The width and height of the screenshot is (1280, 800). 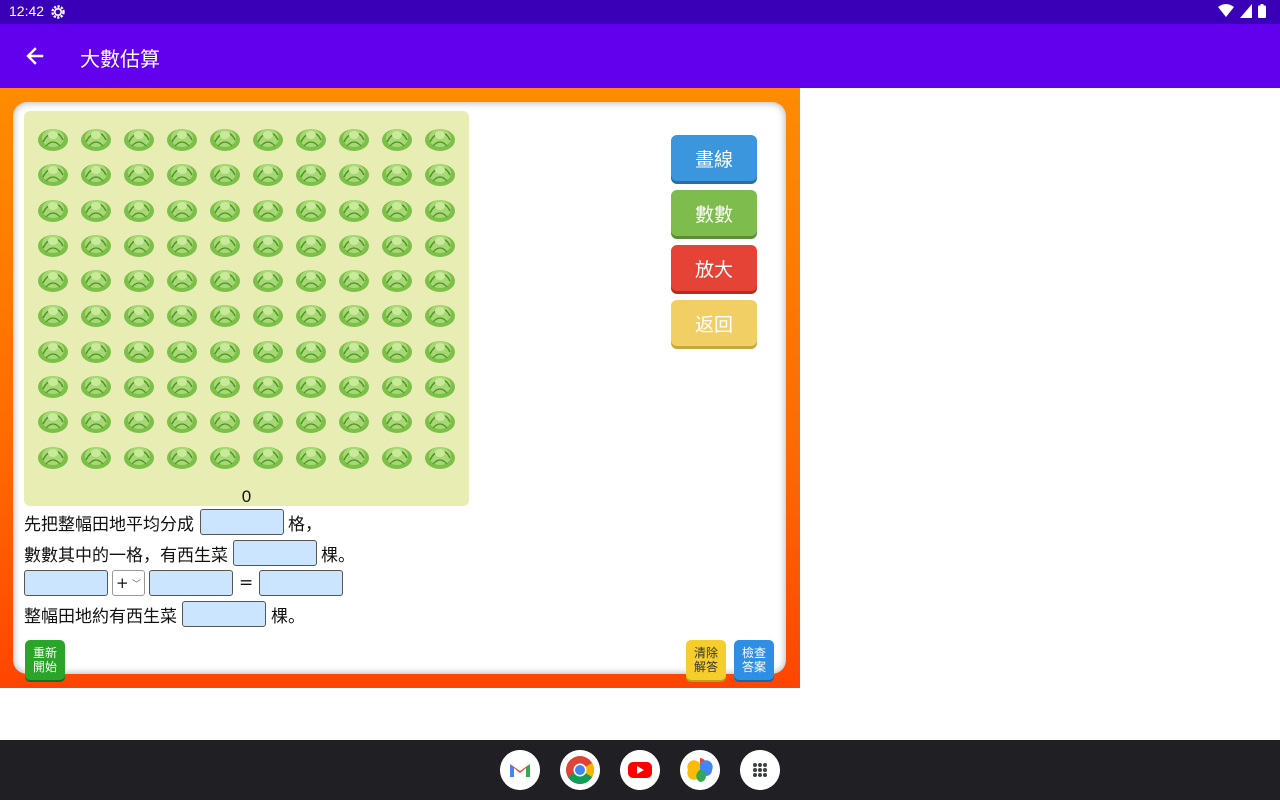 What do you see at coordinates (714, 323) in the screenshot?
I see `return-button: 返回` at bounding box center [714, 323].